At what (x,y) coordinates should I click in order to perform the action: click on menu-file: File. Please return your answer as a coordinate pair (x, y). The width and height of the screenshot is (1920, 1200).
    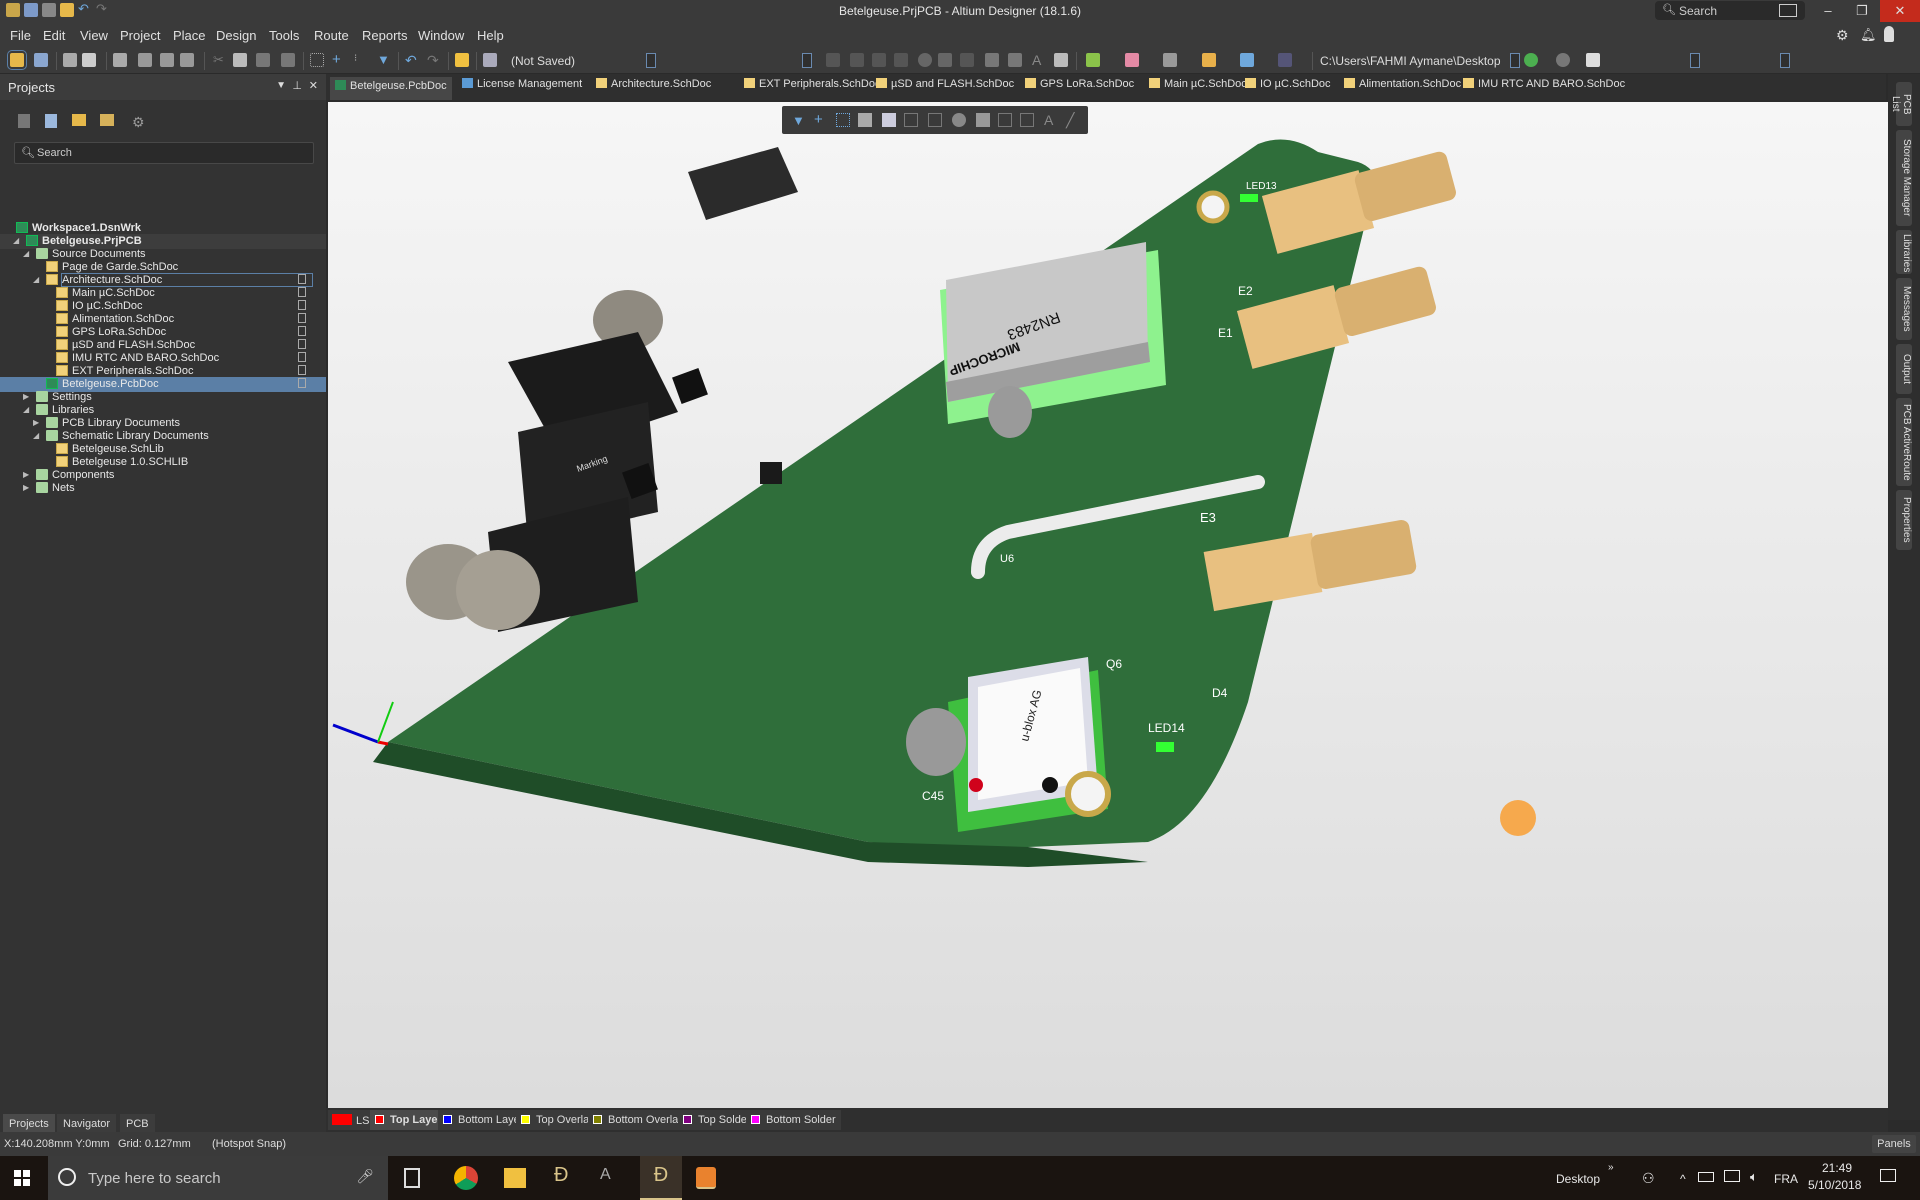
    Looking at the image, I should click on (20, 35).